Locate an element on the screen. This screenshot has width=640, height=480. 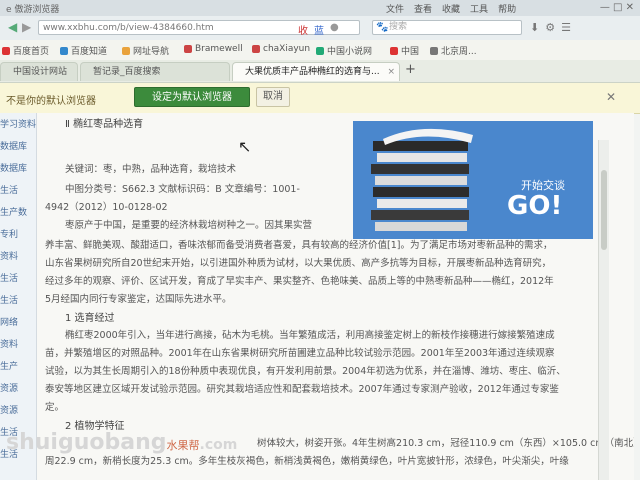
tab-second: 暂记录_百度搜索 is located at coordinates (155, 71).